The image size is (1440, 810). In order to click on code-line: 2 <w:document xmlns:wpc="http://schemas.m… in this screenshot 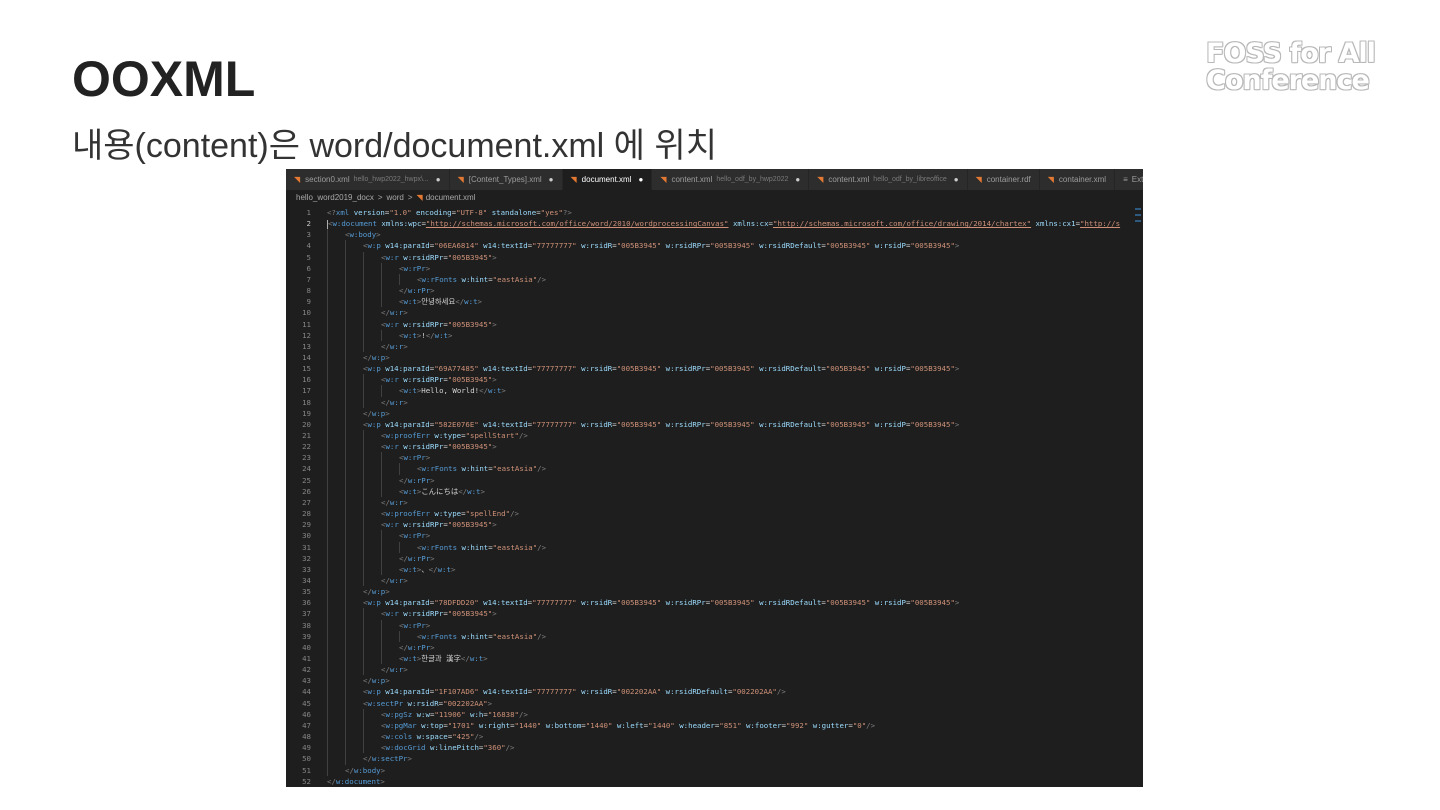, I will do `click(714, 223)`.